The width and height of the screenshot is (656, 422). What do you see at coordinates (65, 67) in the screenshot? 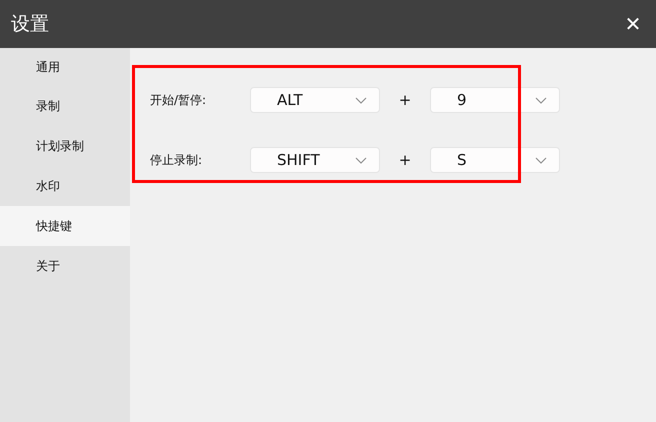
I see `sidebar-item: 通用` at bounding box center [65, 67].